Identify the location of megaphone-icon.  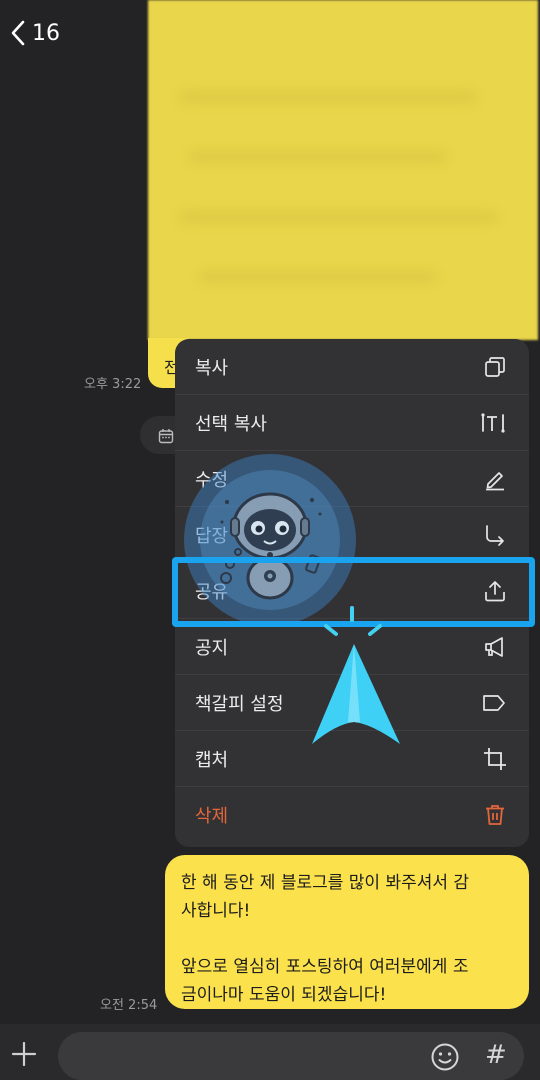
(495, 647).